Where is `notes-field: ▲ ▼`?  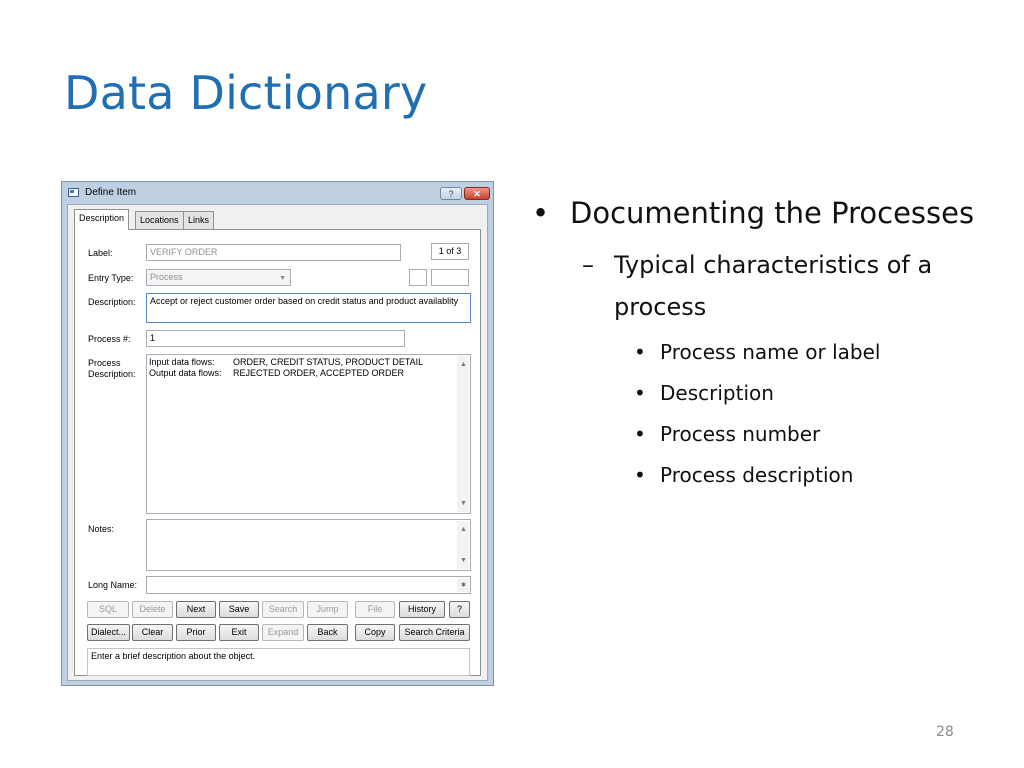
notes-field: ▲ ▼ is located at coordinates (308, 545).